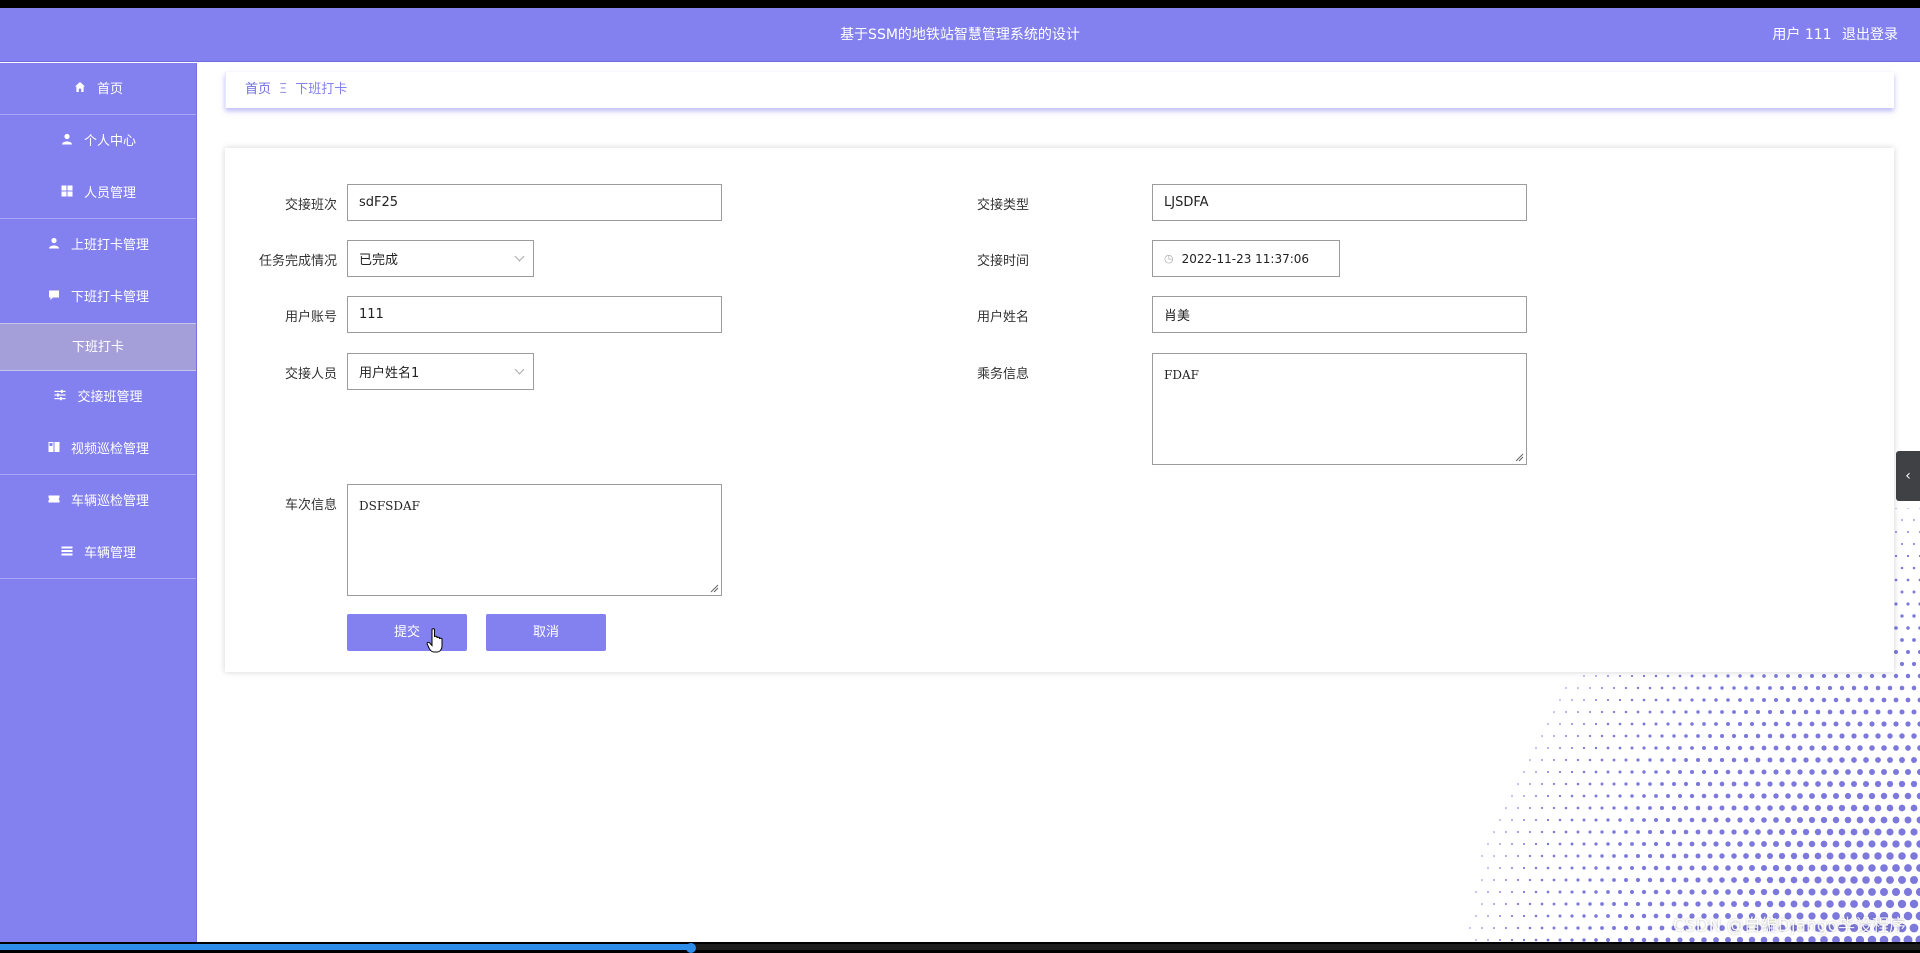 The height and width of the screenshot is (953, 1920). I want to click on train-info-value: DSFSDAF, so click(389, 506).